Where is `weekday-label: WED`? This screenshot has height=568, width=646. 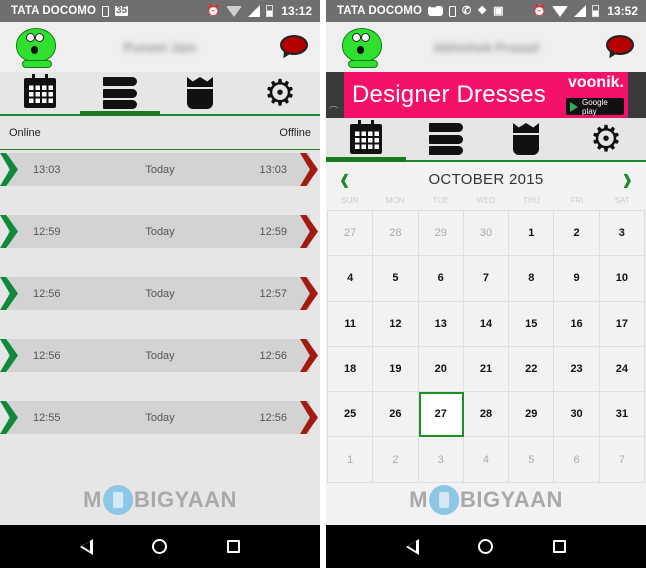
weekday-label: WED is located at coordinates (486, 200).